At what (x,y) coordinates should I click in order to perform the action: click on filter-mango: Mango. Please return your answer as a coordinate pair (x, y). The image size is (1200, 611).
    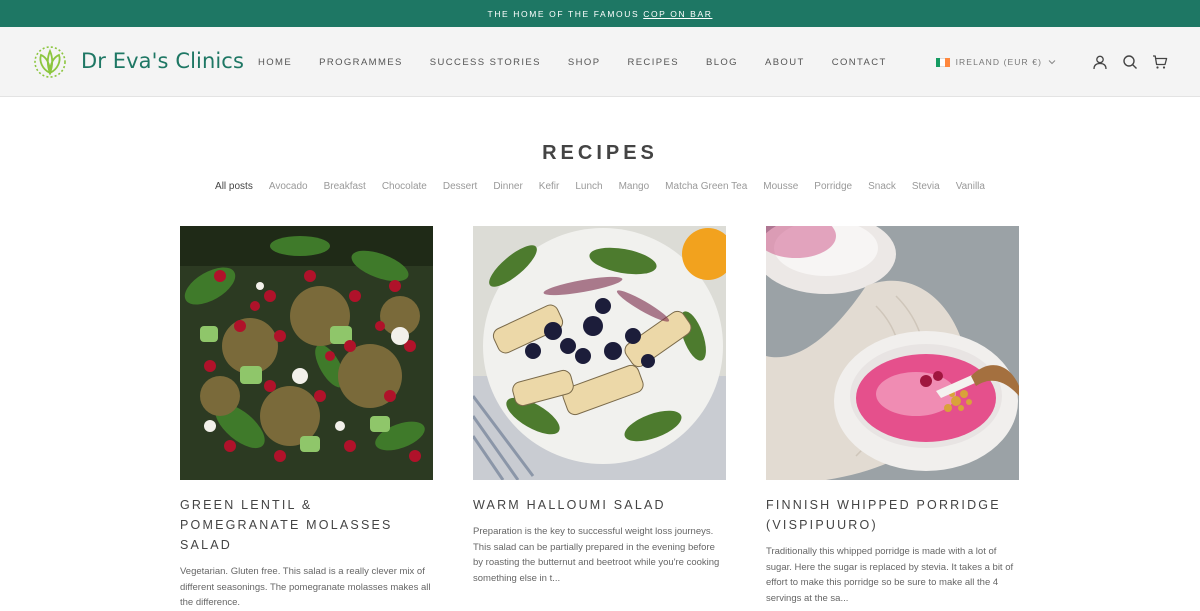
    Looking at the image, I should click on (634, 186).